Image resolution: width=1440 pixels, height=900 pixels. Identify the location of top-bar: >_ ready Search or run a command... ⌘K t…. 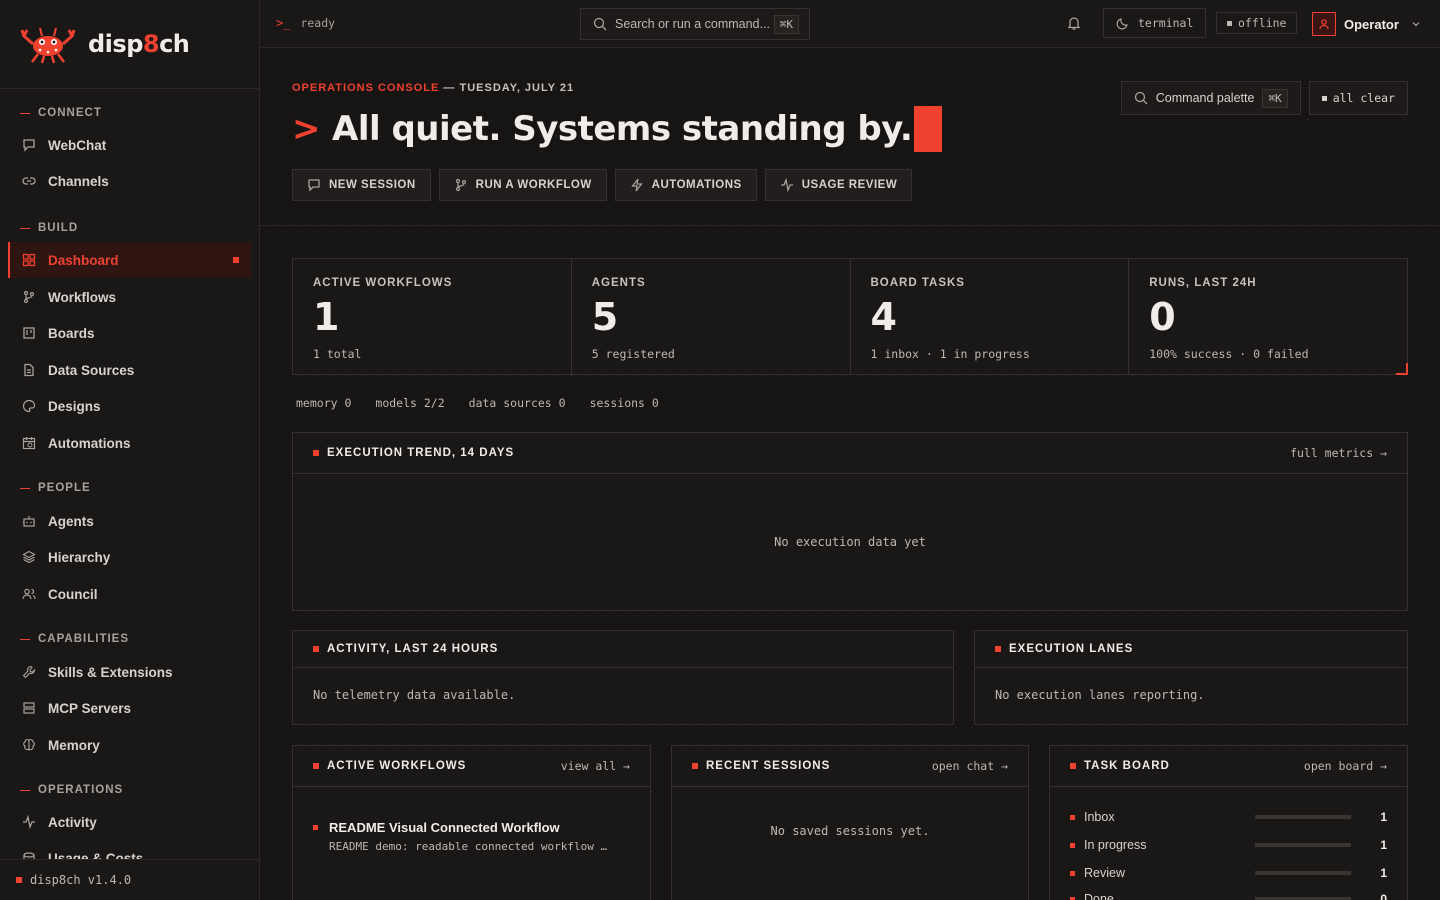
(850, 24).